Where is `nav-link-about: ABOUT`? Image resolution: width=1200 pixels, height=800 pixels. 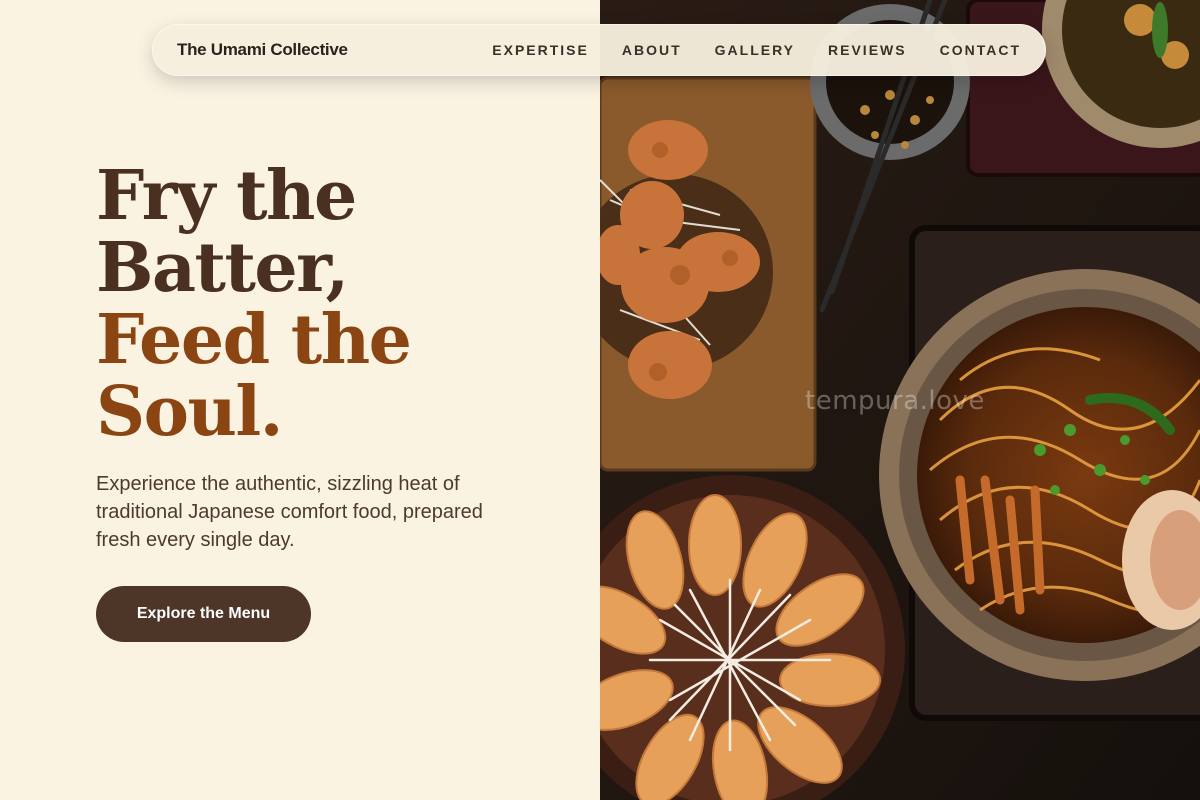
nav-link-about: ABOUT is located at coordinates (652, 50).